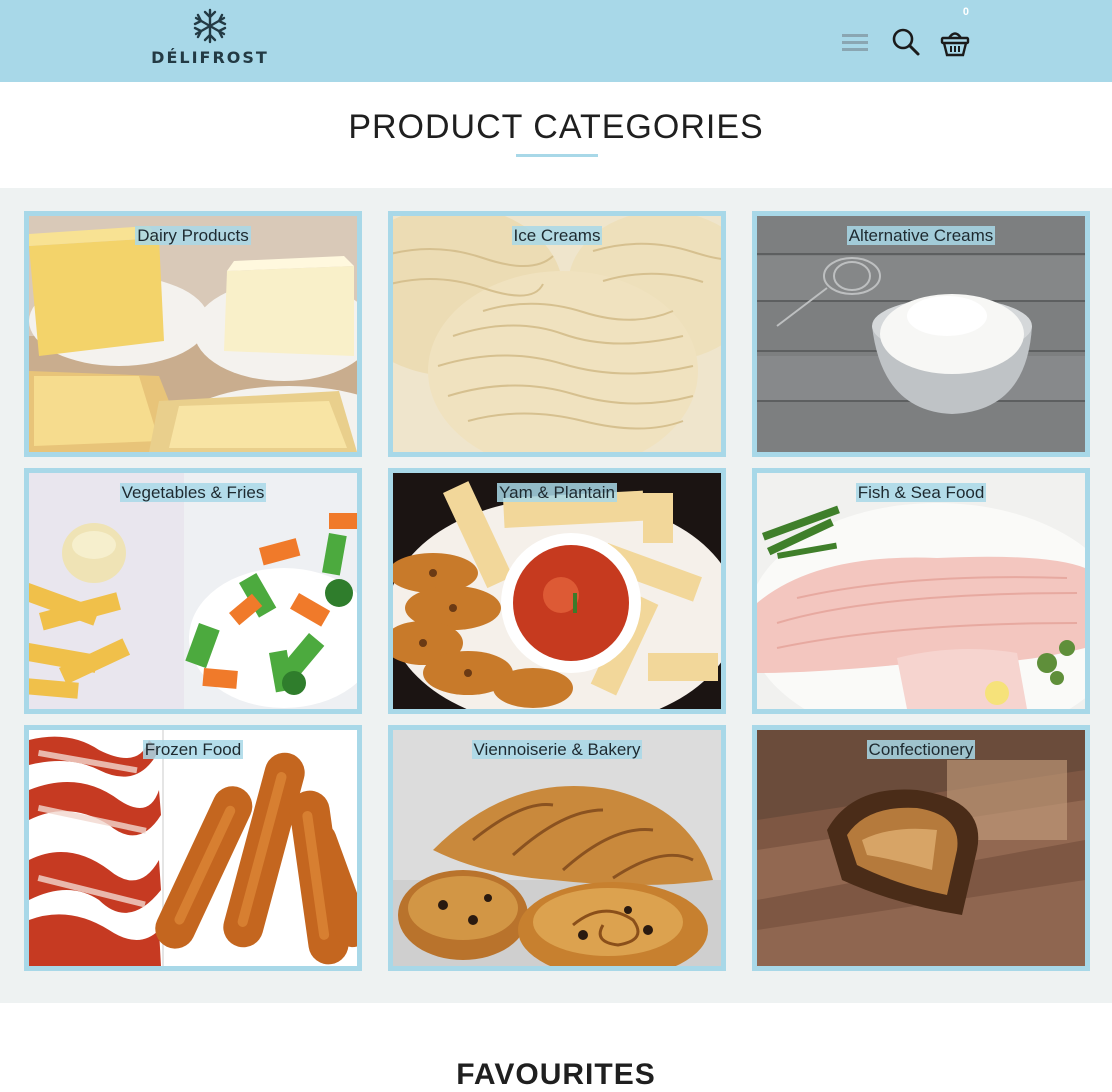  I want to click on category-label: Ice Creams, so click(557, 236).